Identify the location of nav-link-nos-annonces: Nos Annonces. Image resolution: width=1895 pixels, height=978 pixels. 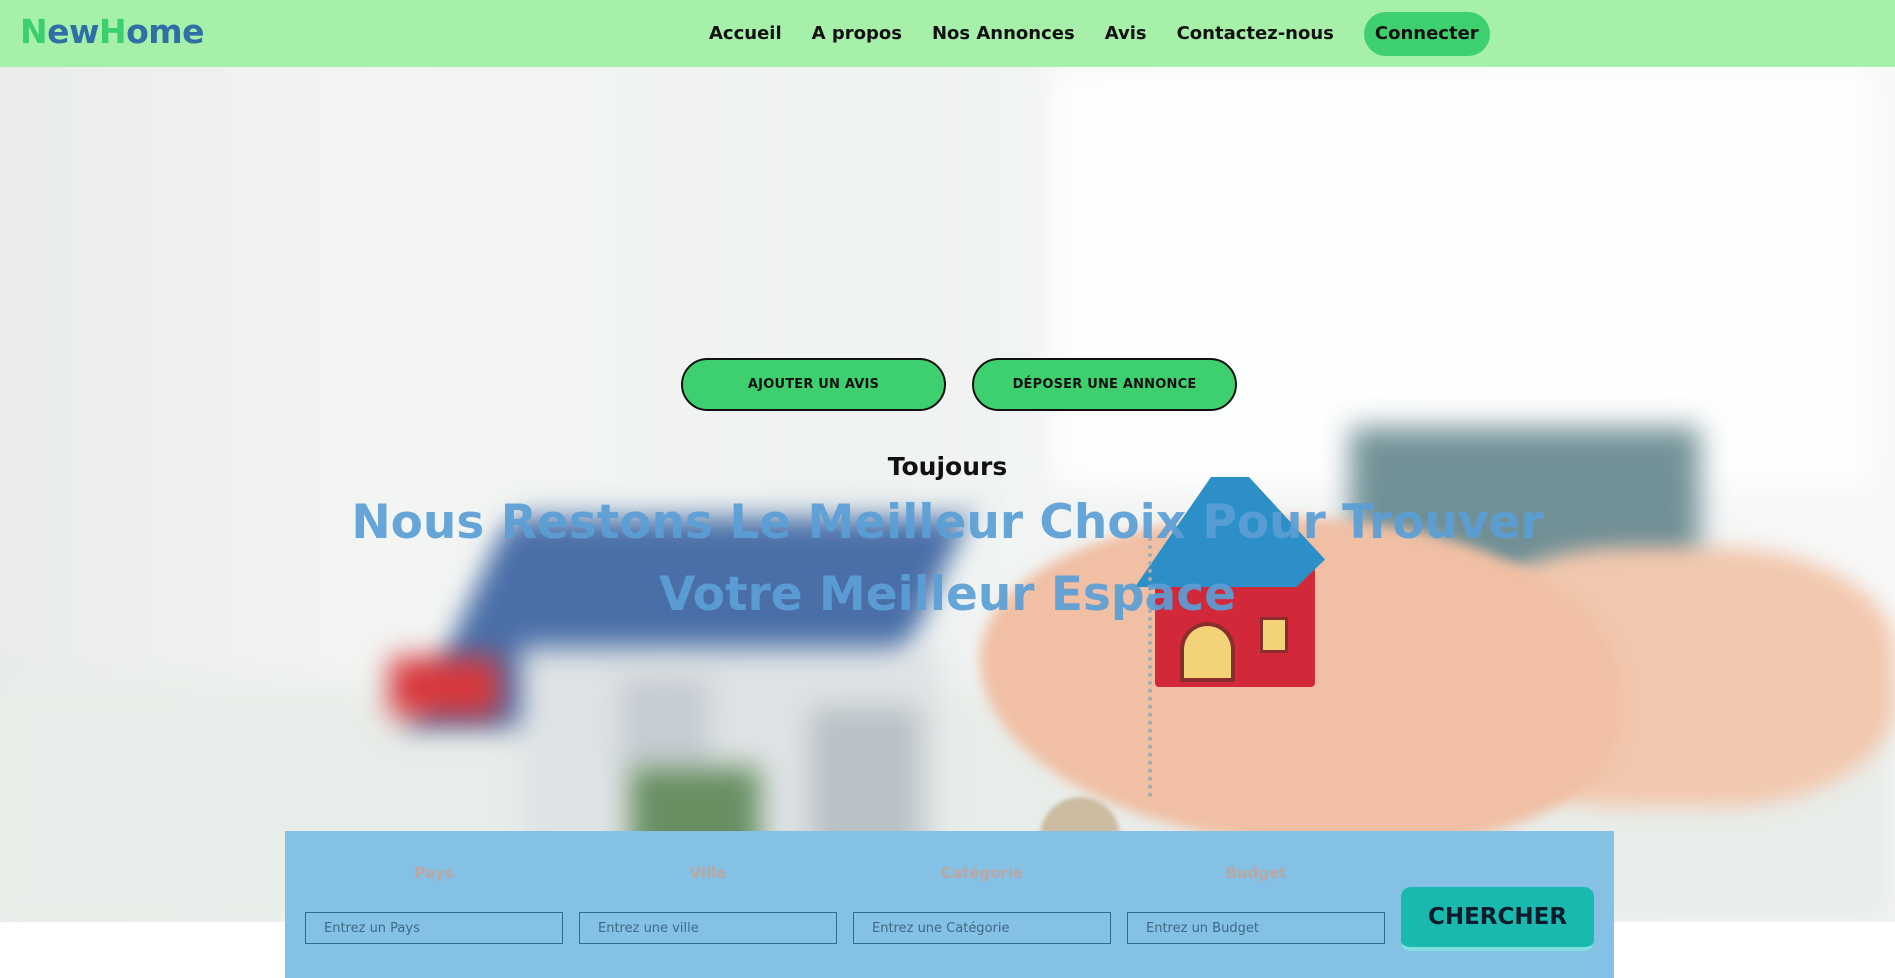
(1003, 33).